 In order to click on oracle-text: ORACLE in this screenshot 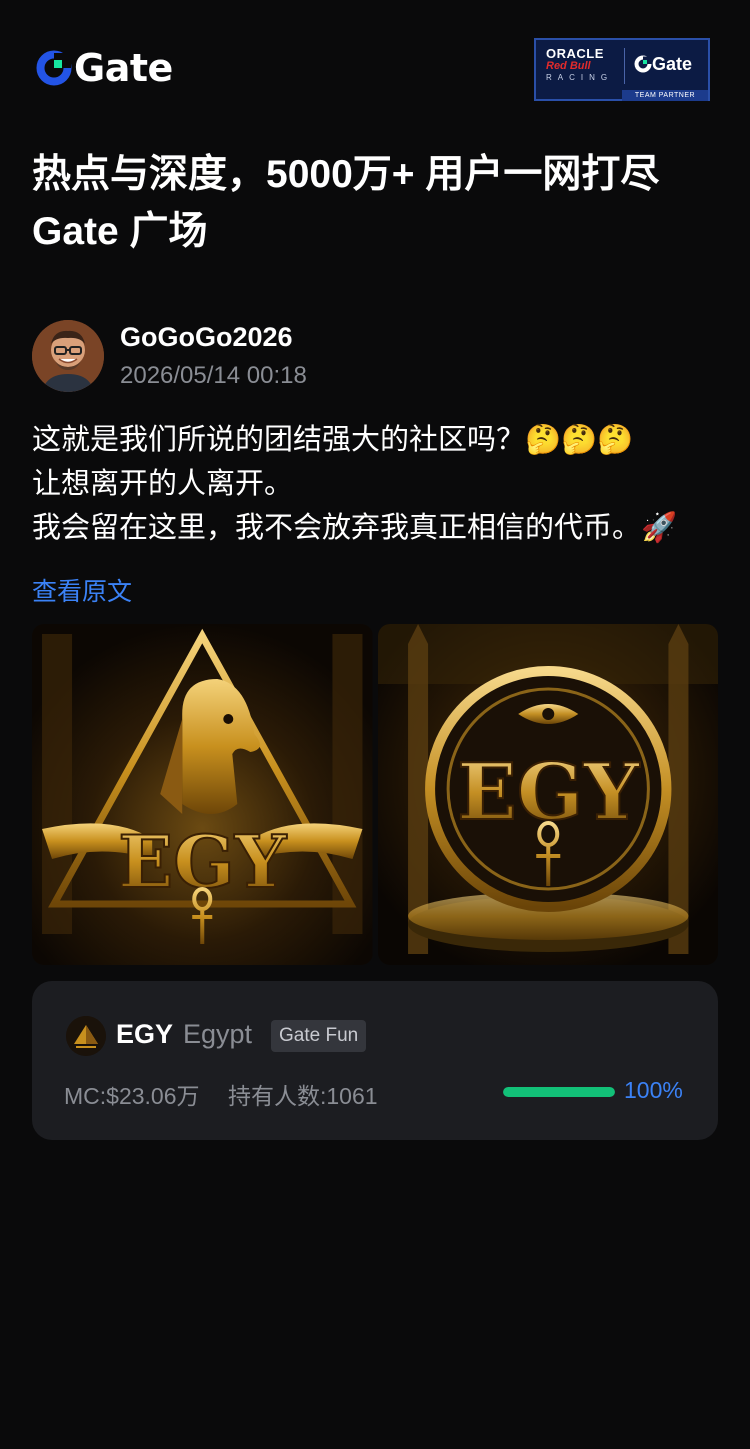, I will do `click(575, 53)`.